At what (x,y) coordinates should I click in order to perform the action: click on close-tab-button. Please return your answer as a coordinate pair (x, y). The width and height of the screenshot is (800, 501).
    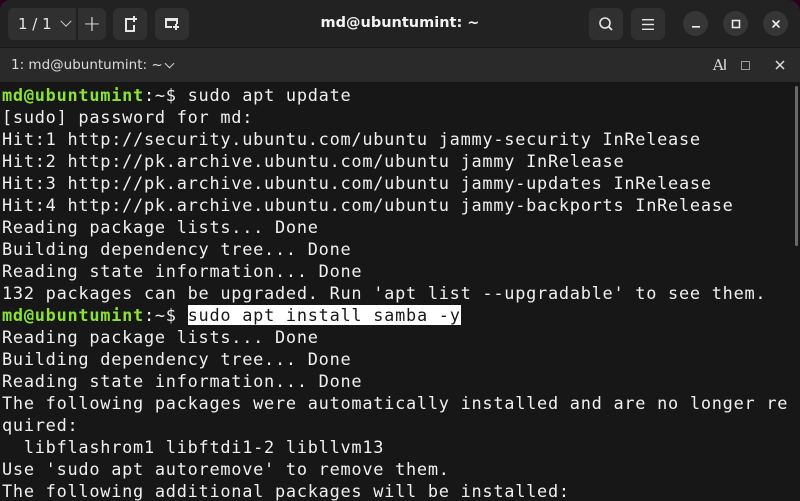
    Looking at the image, I should click on (780, 65).